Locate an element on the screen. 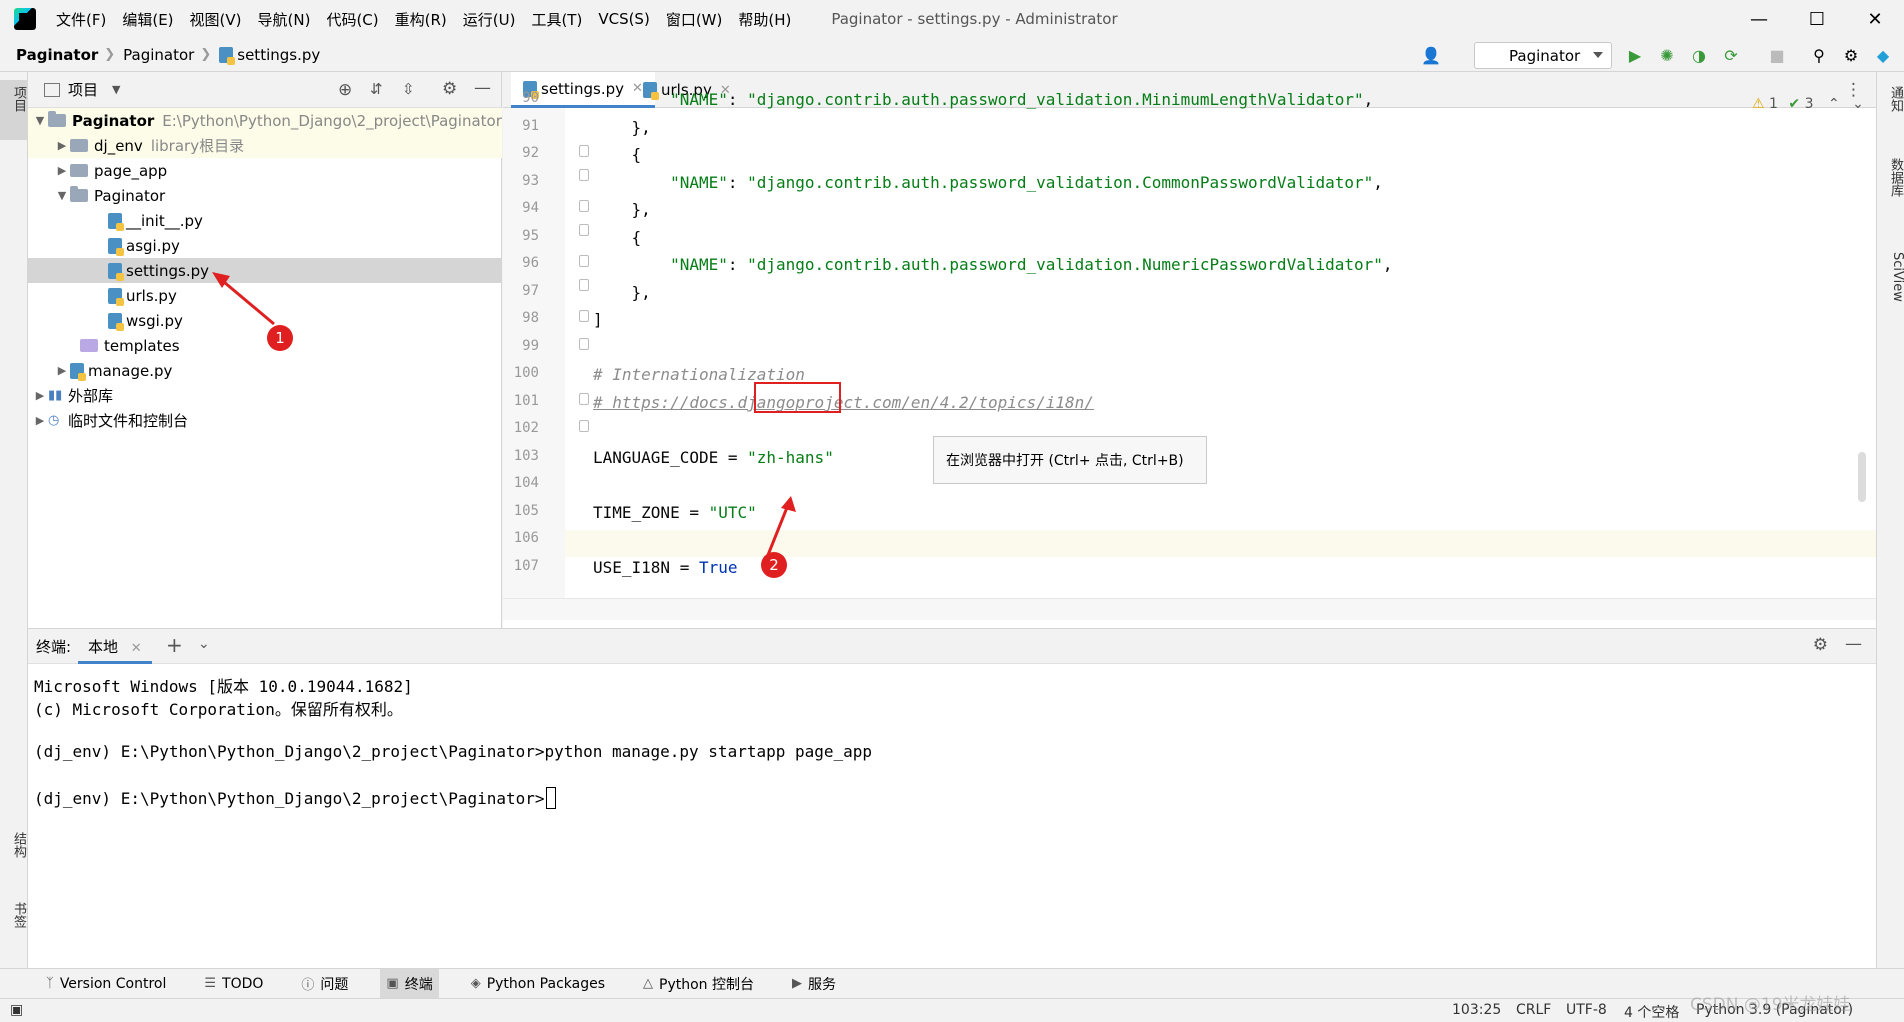 This screenshot has width=1904, height=1022. collapse-all-icon: ⇳ is located at coordinates (408, 89).